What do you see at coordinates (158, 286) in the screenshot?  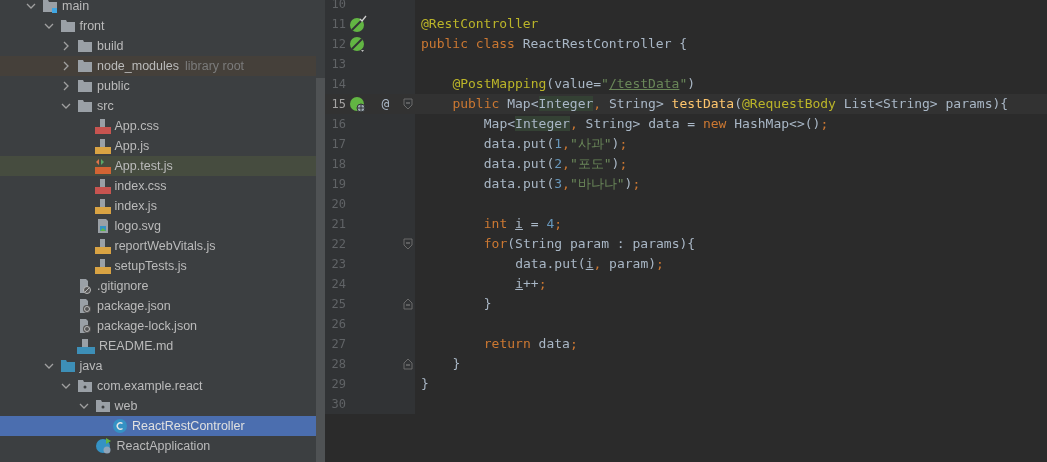 I see `tree-row: .gitignore` at bounding box center [158, 286].